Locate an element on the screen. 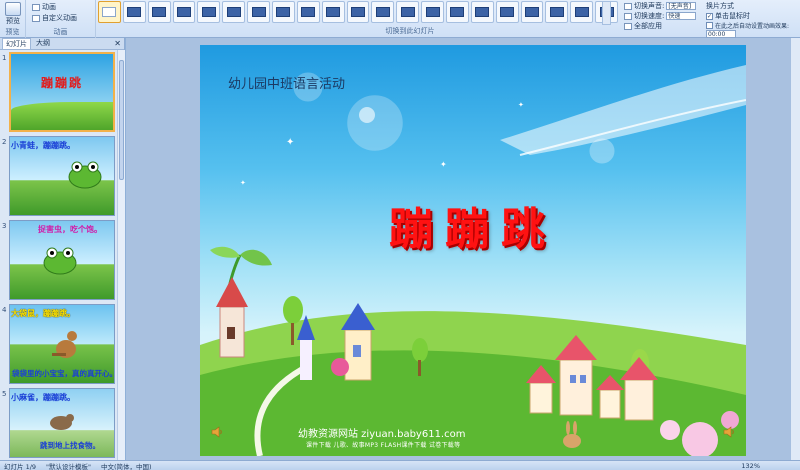 The height and width of the screenshot is (470, 800). slide-3-preview: 捉害虫，吃个饱。 is located at coordinates (62, 260).